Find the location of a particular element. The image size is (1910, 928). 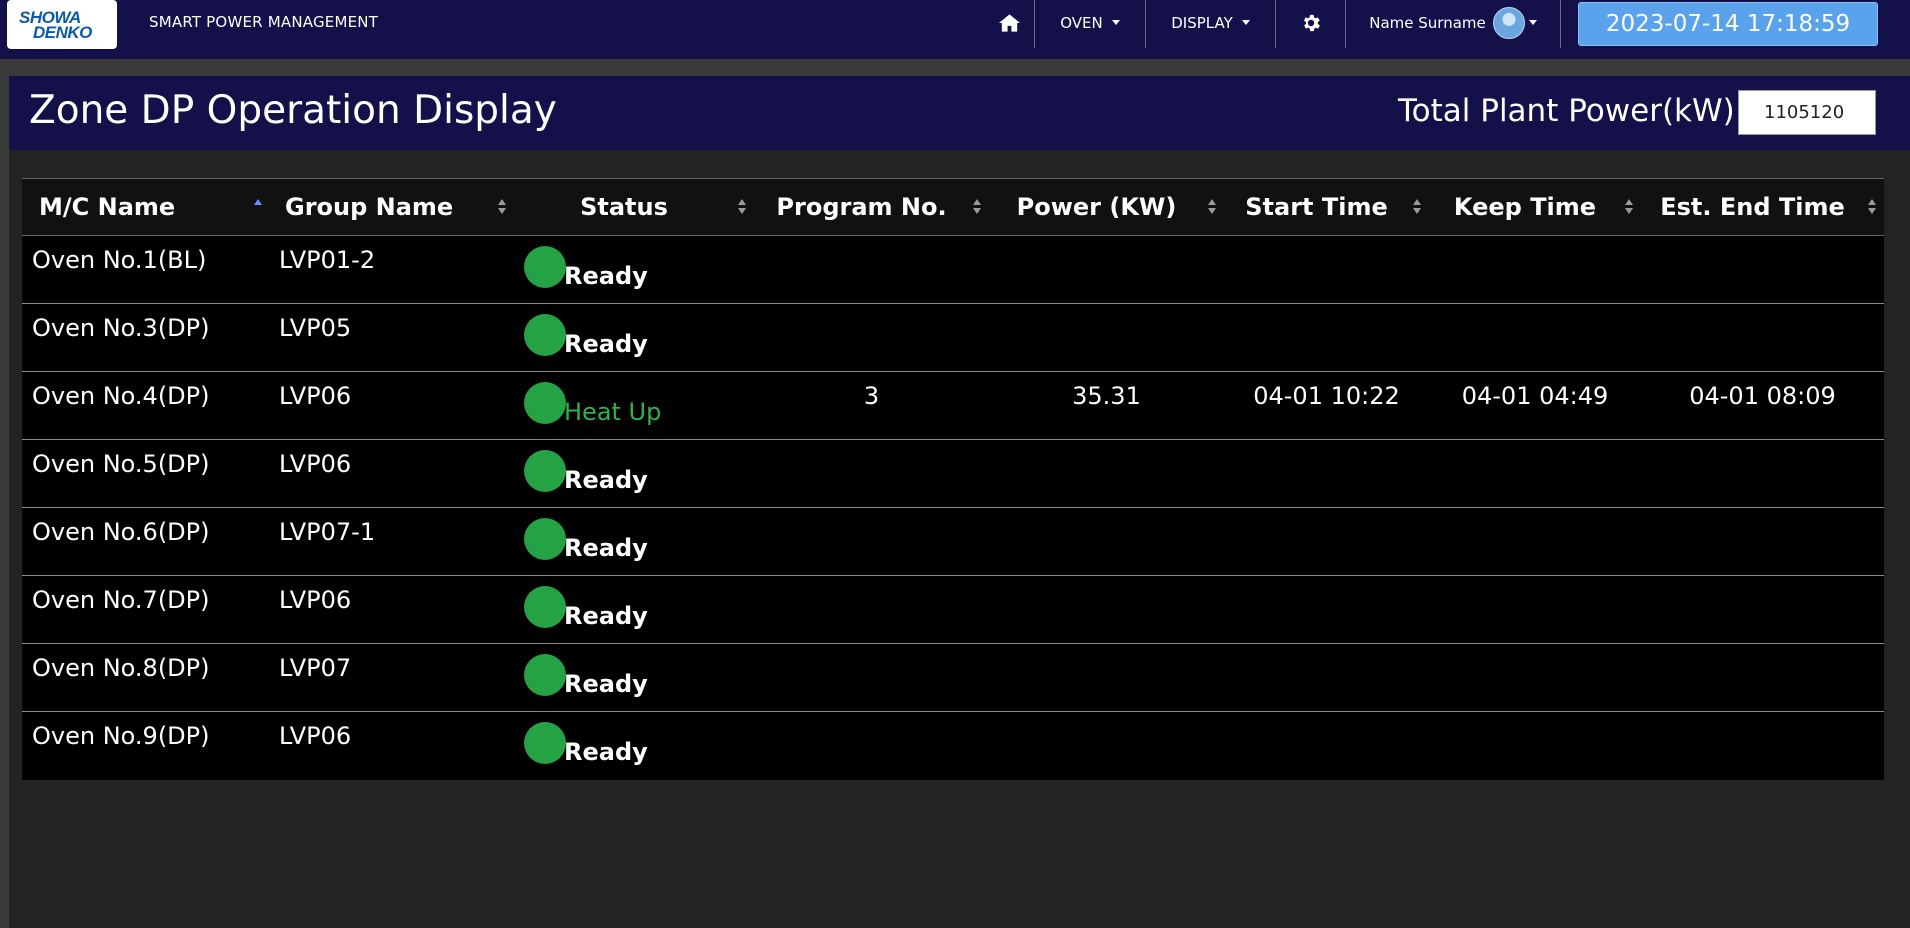

cell-group-name: LVP07 is located at coordinates (391, 678).